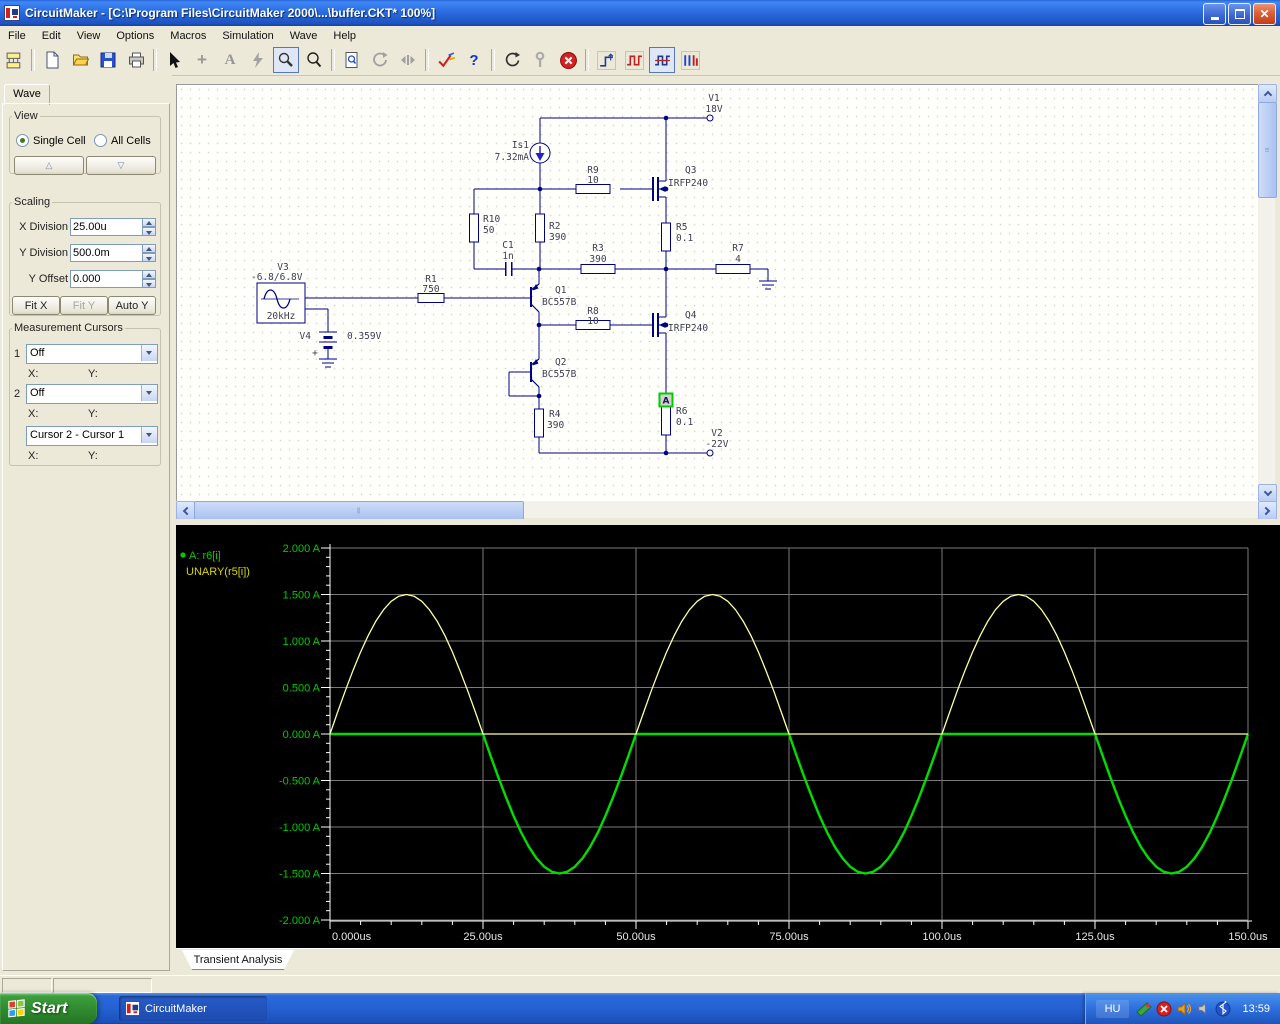 The image size is (1280, 1024). What do you see at coordinates (302, 642) in the screenshot?
I see `y-tick-label: 1.000 A` at bounding box center [302, 642].